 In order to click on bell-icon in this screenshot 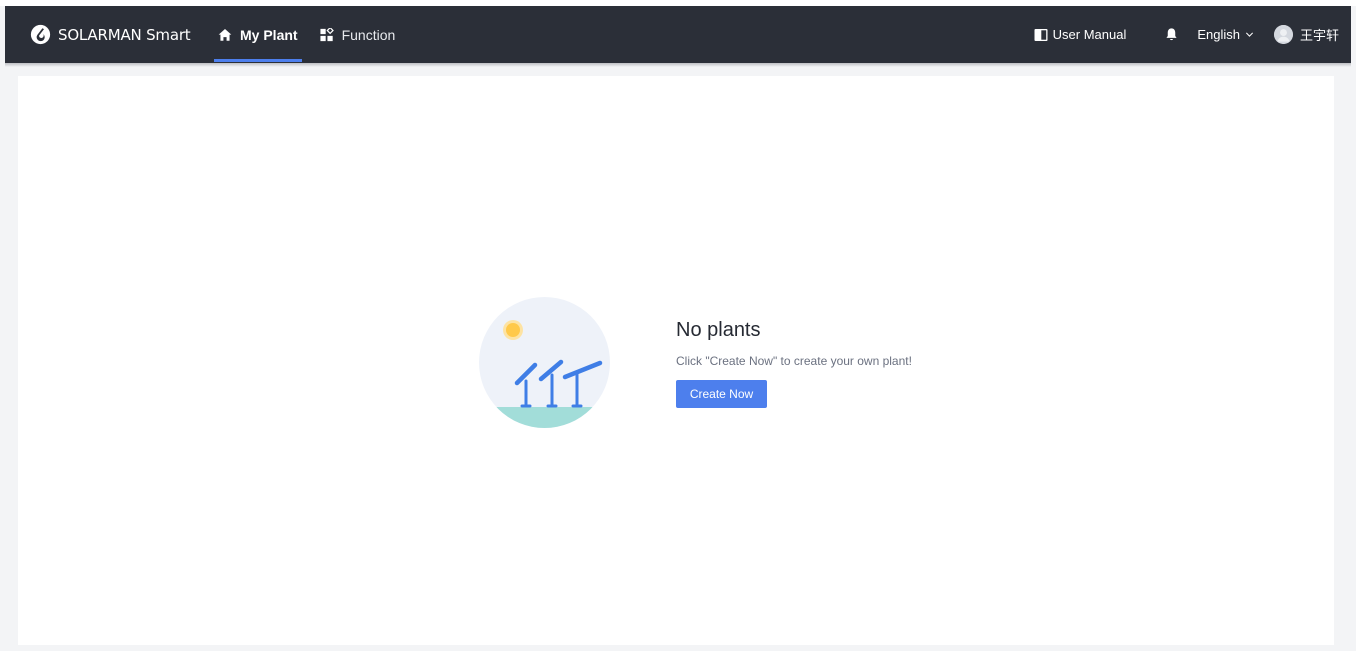, I will do `click(1171, 34)`.